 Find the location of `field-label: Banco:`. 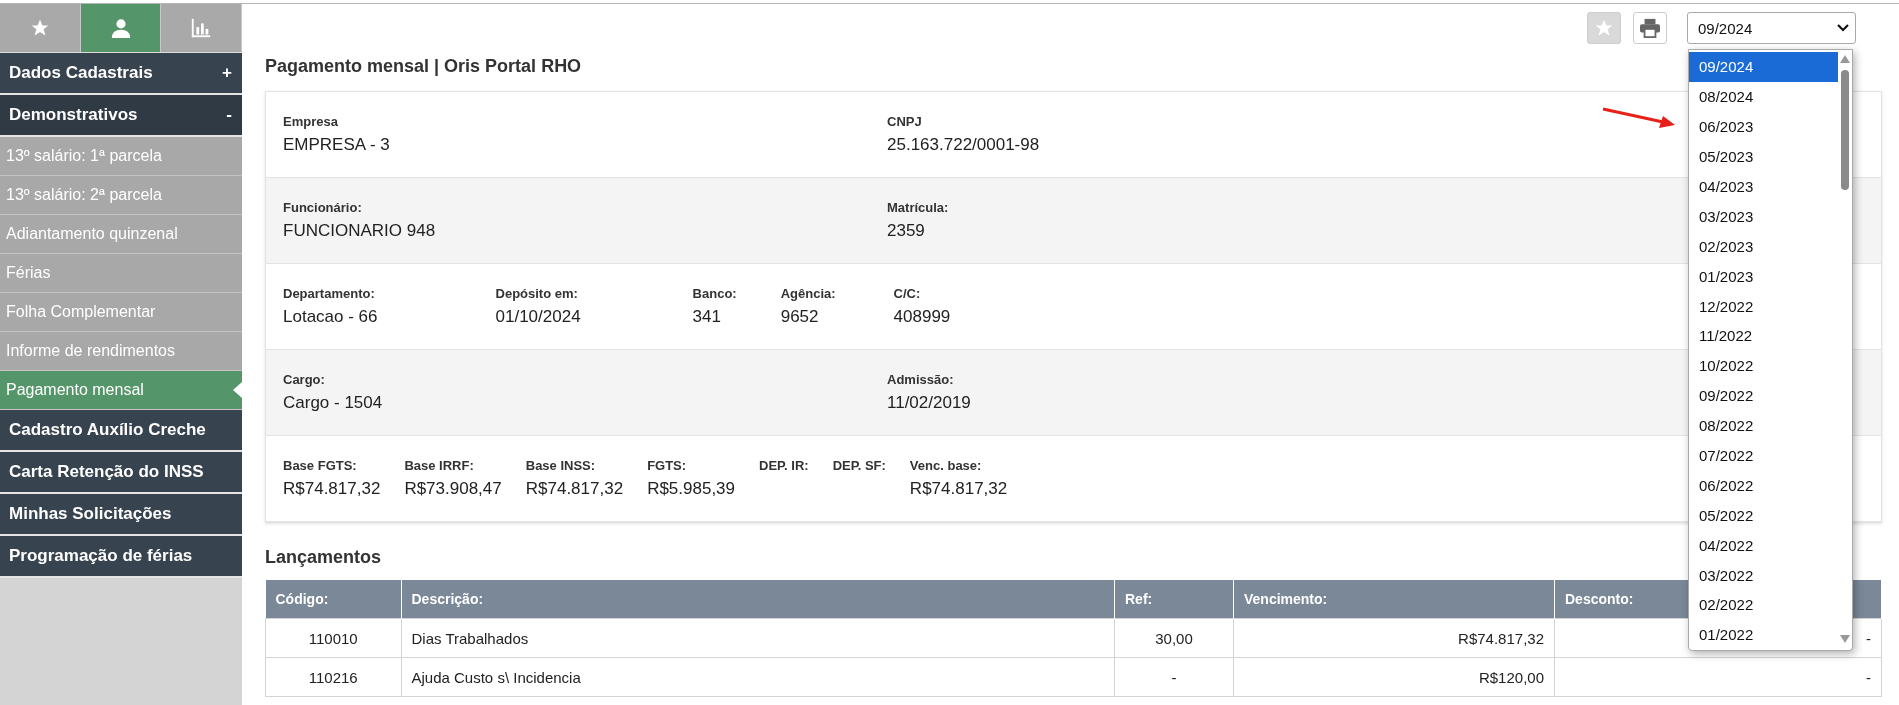

field-label: Banco: is located at coordinates (714, 293).